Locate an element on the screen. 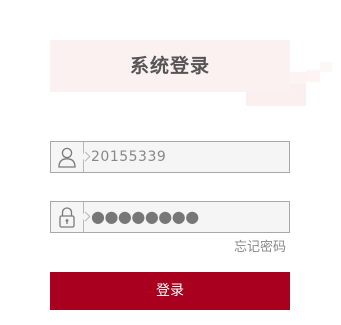  password-field: ●●●●●●●● is located at coordinates (170, 217).